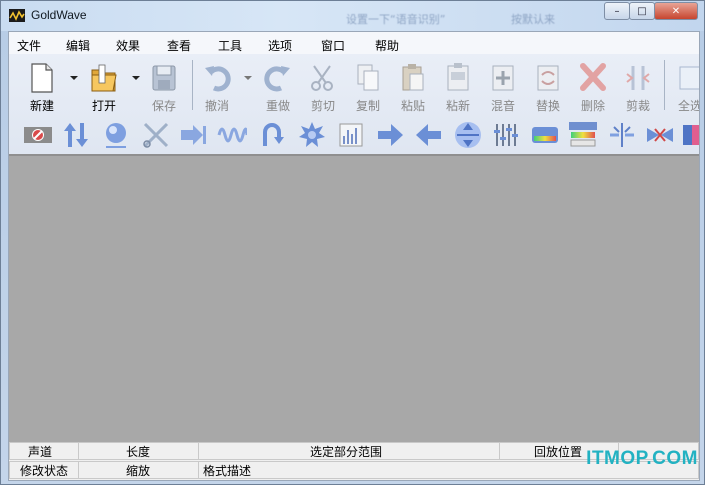  Describe the element at coordinates (642, 458) in the screenshot. I see `site-watermark: ITMOP.COM` at that location.